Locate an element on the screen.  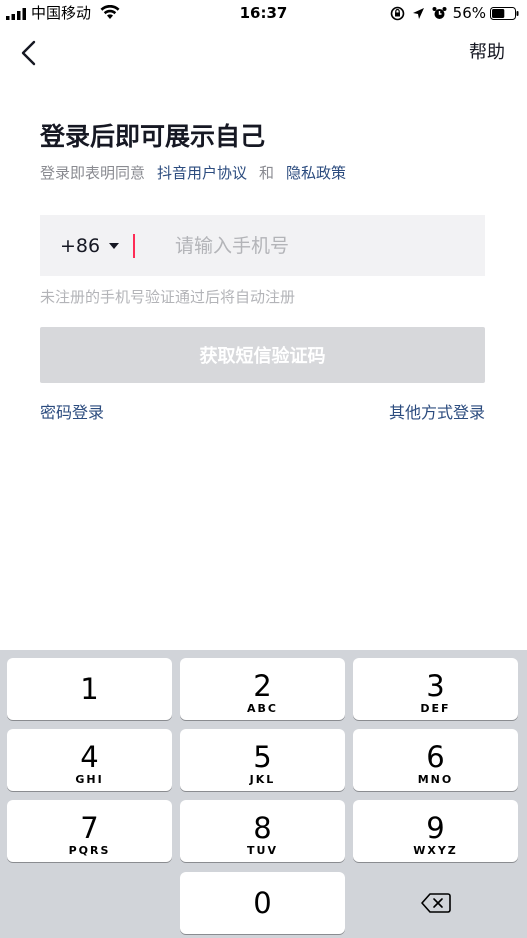
key-4: 4 GHI is located at coordinates (89, 760).